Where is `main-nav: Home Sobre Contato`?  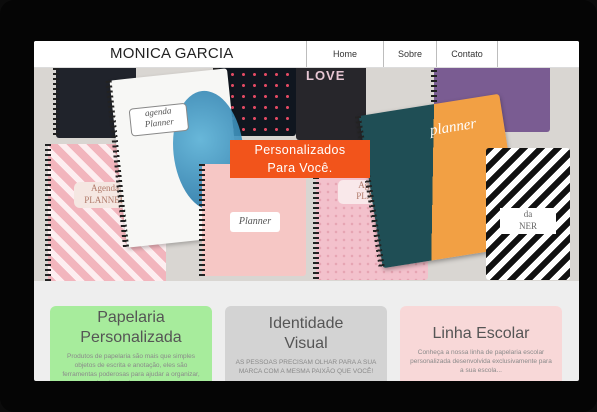 main-nav: Home Sobre Contato is located at coordinates (402, 54).